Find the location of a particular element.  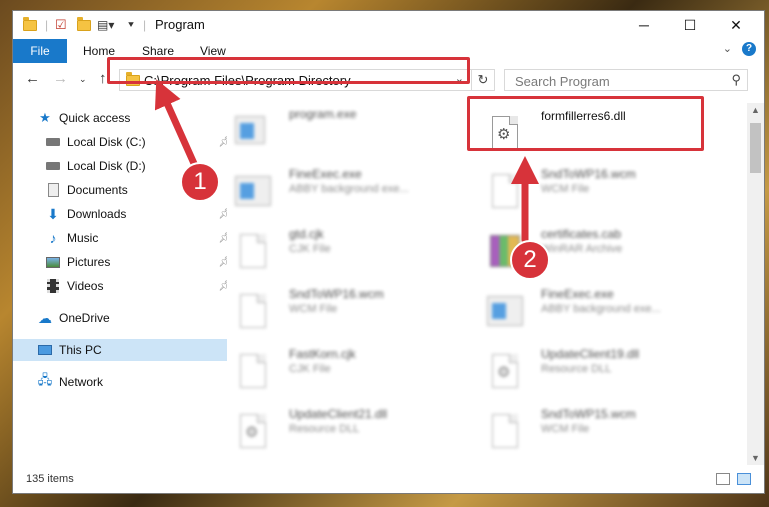

callout-badge-1: 1 is located at coordinates (200, 182).